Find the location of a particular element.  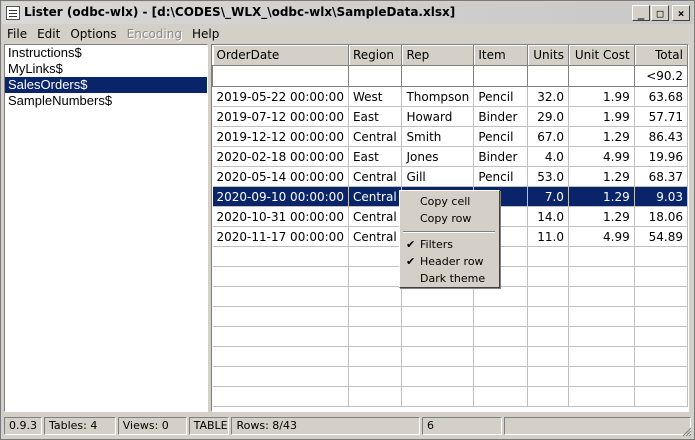

table-cell: 68.37 is located at coordinates (661, 176).